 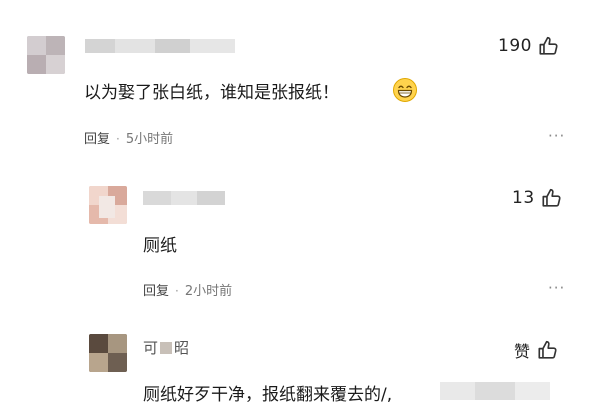 I want to click on comment-meta: 回复 · 2小时前, so click(x=188, y=291).